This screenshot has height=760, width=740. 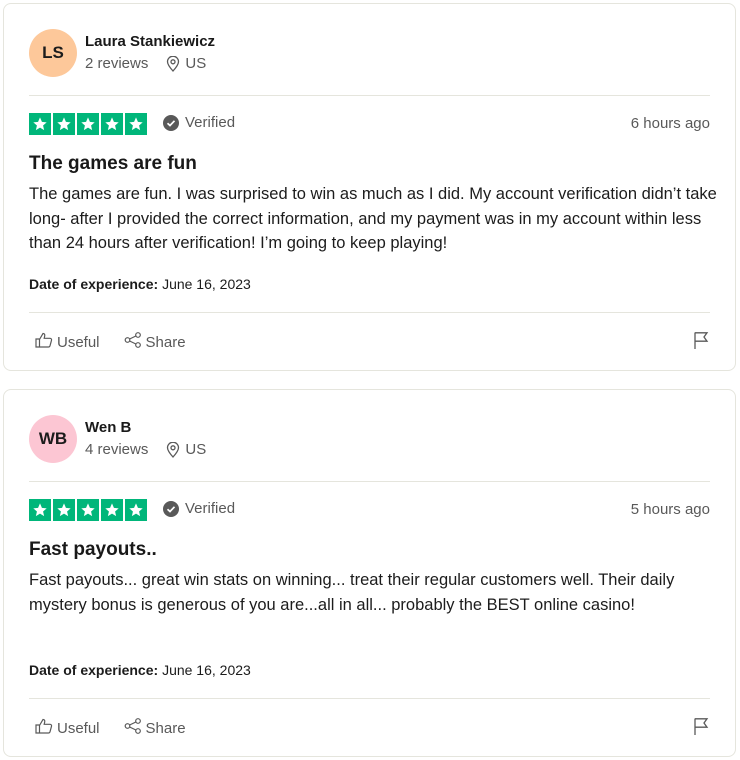 I want to click on review-count: 2 reviews, so click(x=117, y=63).